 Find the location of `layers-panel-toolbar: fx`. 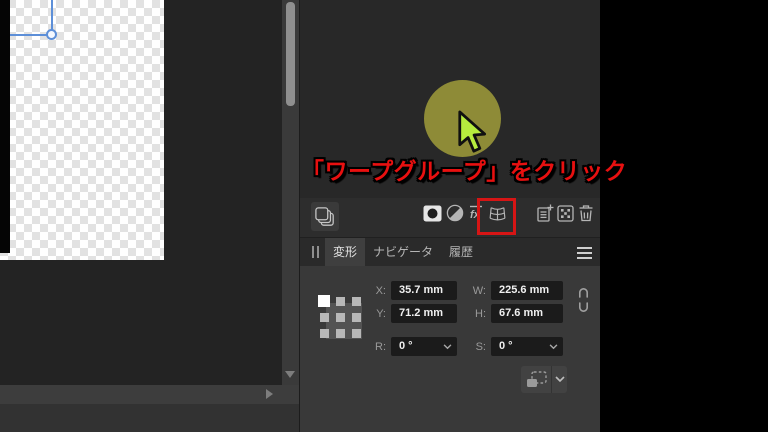

layers-panel-toolbar: fx is located at coordinates (450, 217).